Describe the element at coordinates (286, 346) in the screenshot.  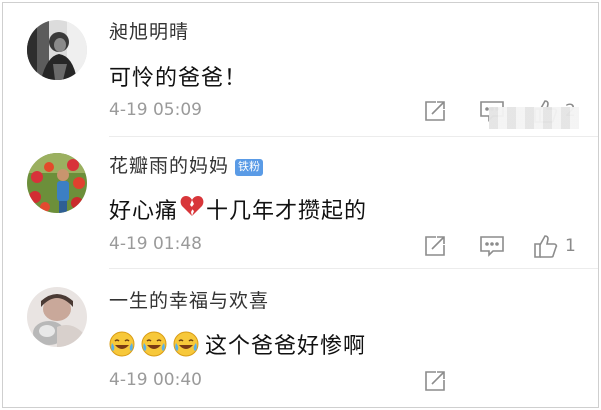
I see `comment-text-part: 这个爸爸好惨啊` at that location.